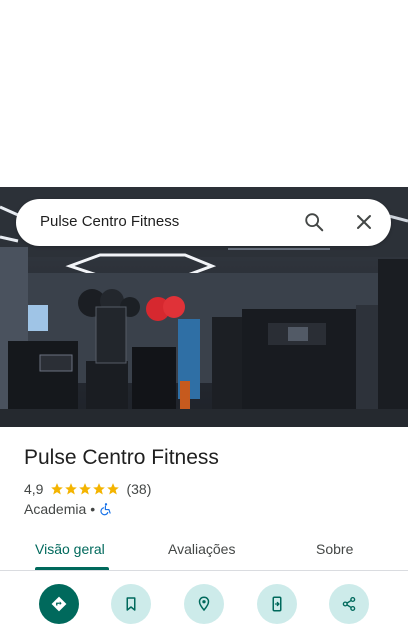  Describe the element at coordinates (121, 457) in the screenshot. I see `place-title: Pulse Centro Fitness` at that location.